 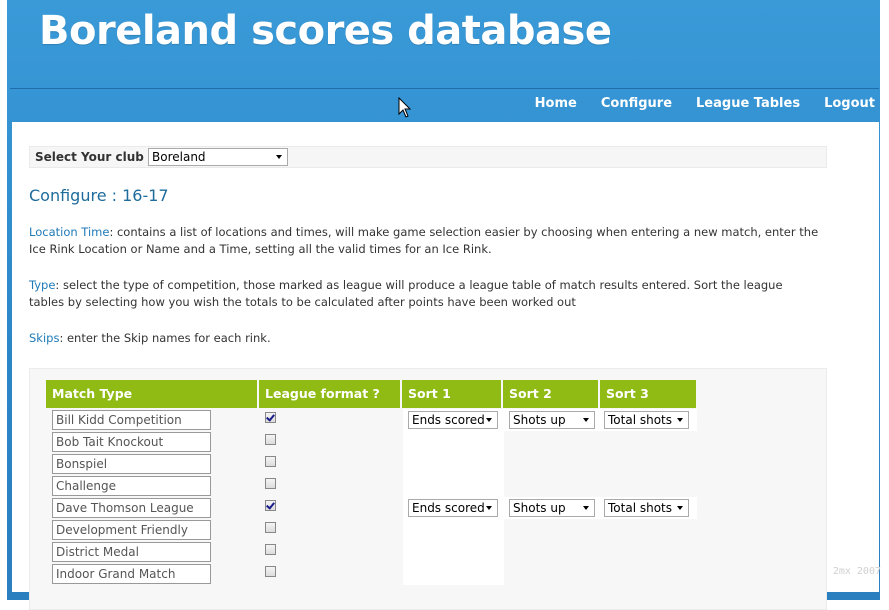 What do you see at coordinates (131, 530) in the screenshot?
I see `match-type-input: Development Friendly` at bounding box center [131, 530].